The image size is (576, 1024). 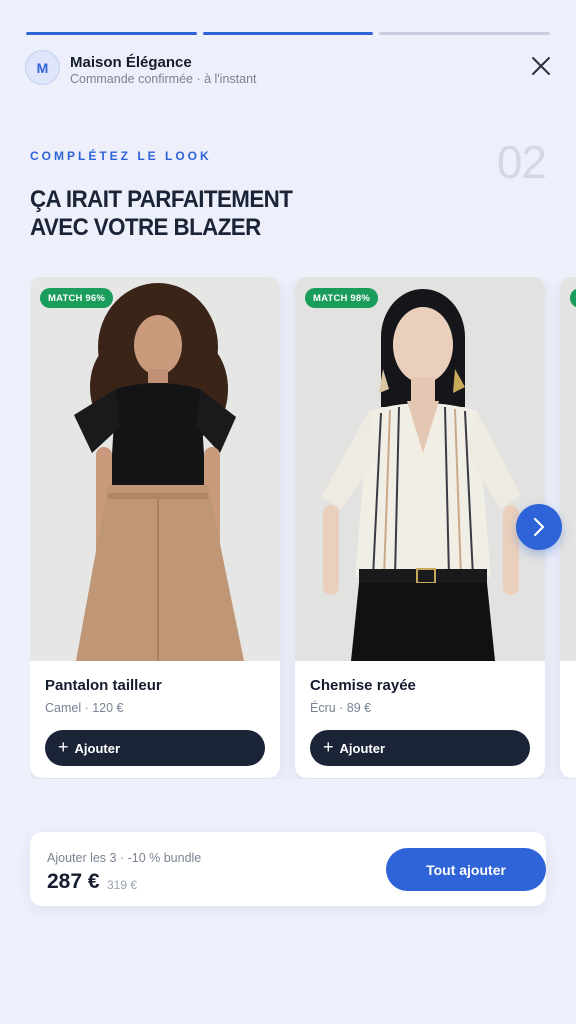 What do you see at coordinates (466, 869) in the screenshot?
I see `add-all-button: Tout ajouter` at bounding box center [466, 869].